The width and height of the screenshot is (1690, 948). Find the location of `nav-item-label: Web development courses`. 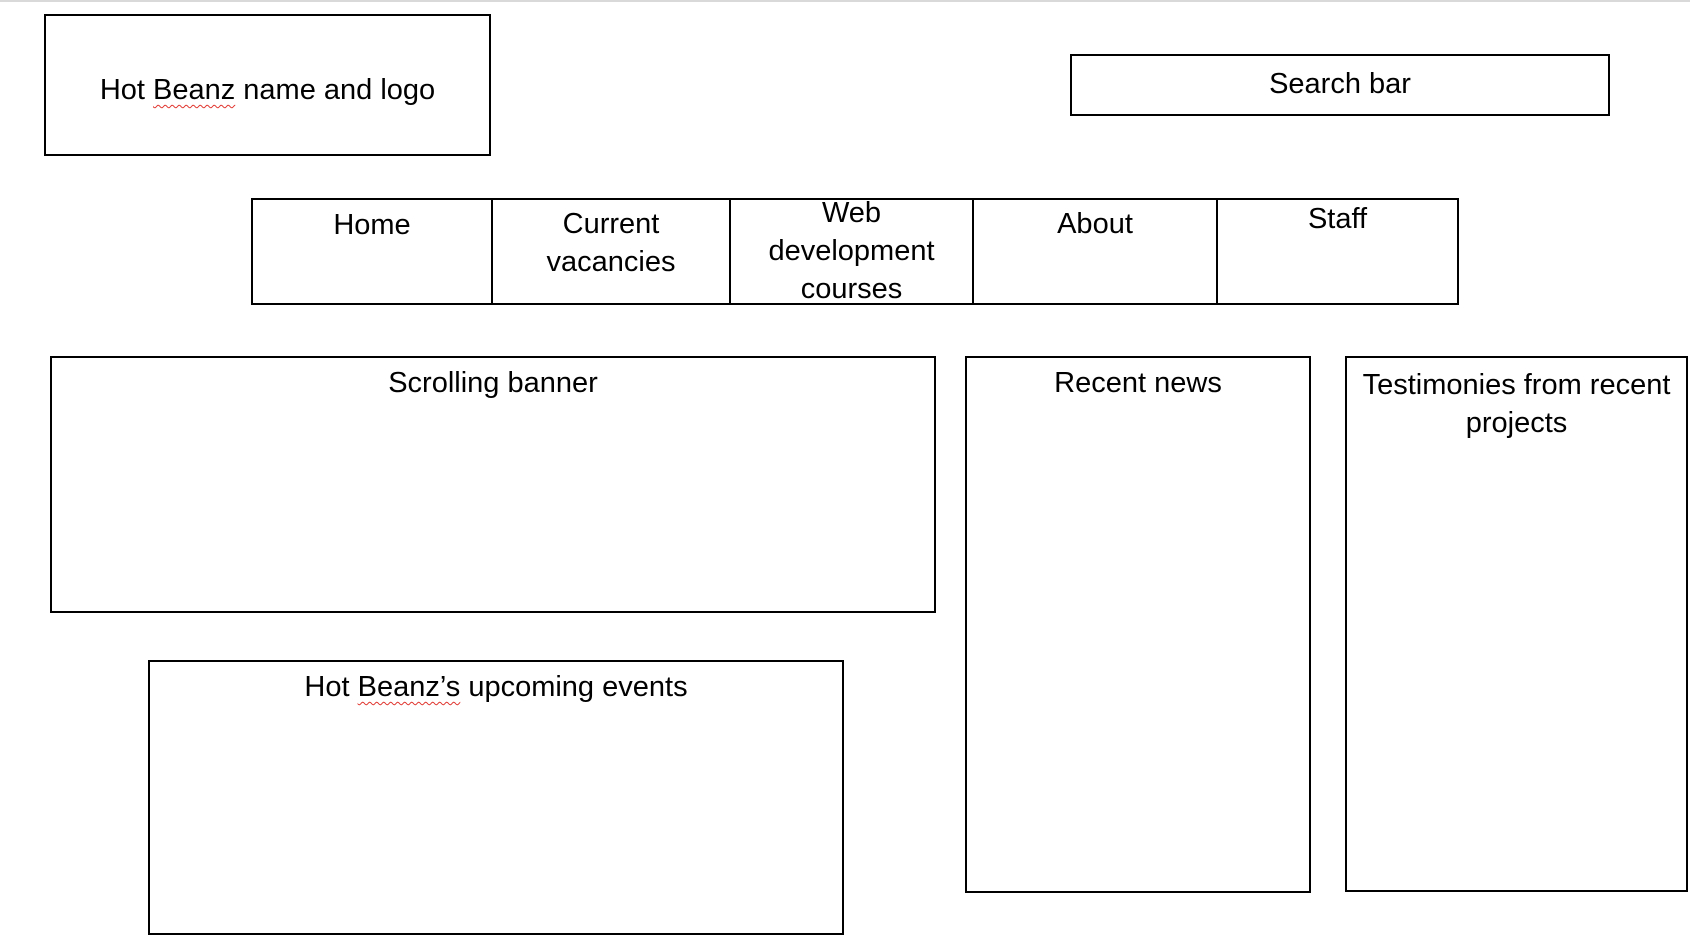

nav-item-label: Web development courses is located at coordinates (851, 251).